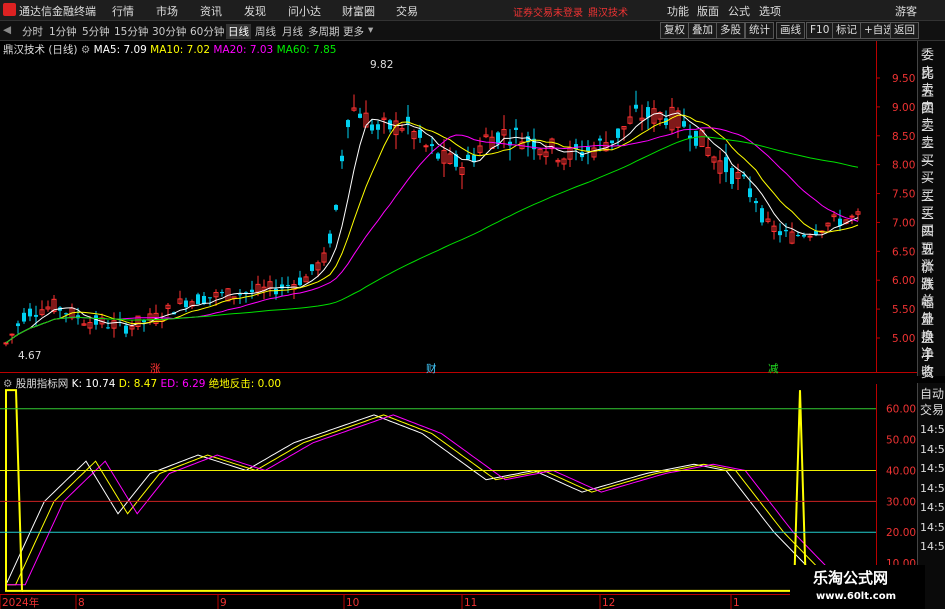 This screenshot has height=609, width=945. I want to click on event-marker-reduce: 减, so click(773, 368).